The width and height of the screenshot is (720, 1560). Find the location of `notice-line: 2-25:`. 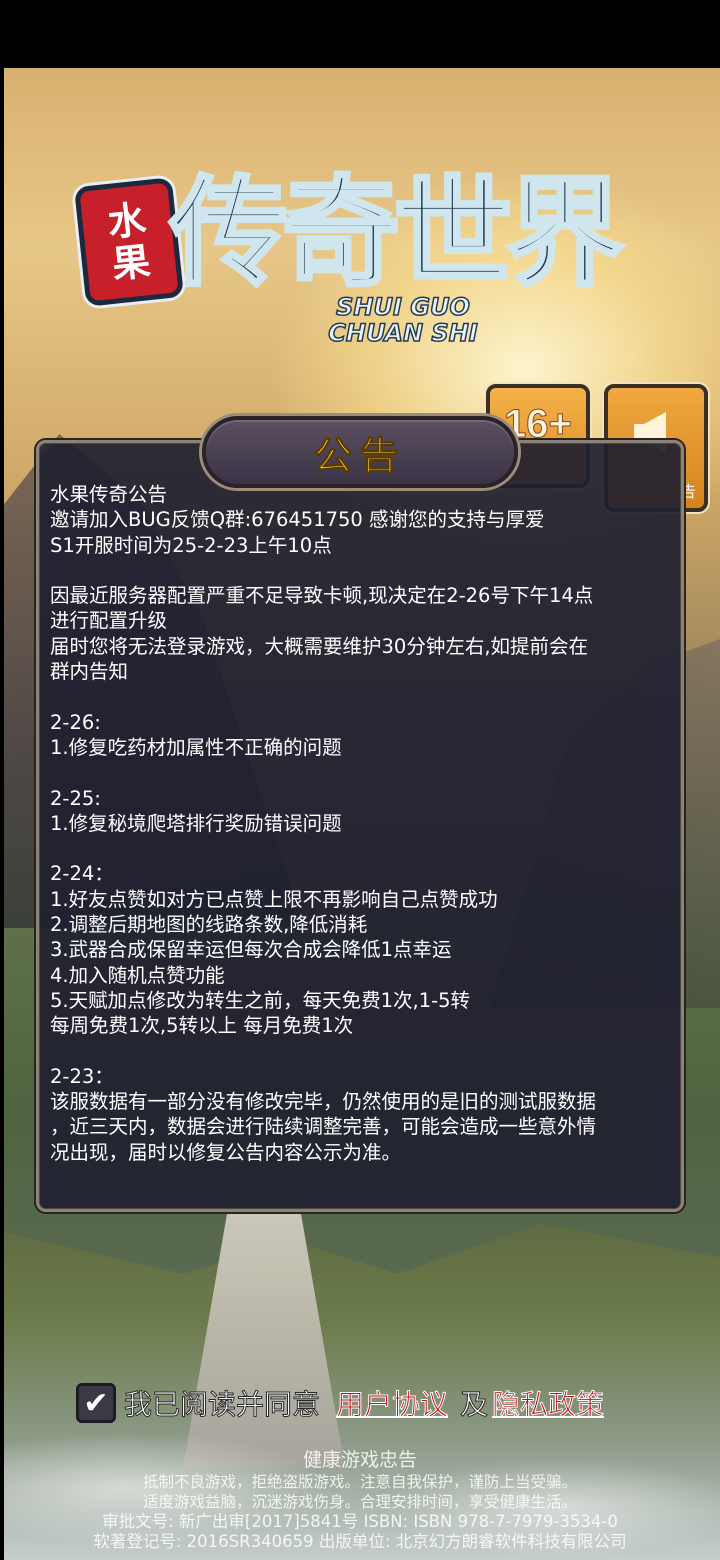

notice-line: 2-25: is located at coordinates (75, 798).